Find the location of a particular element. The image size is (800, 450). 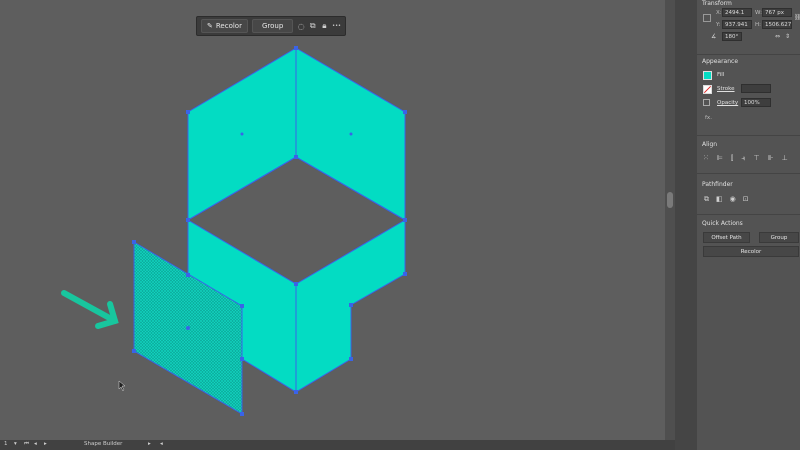

align-bottom-icon: ⊥ is located at coordinates (785, 158).